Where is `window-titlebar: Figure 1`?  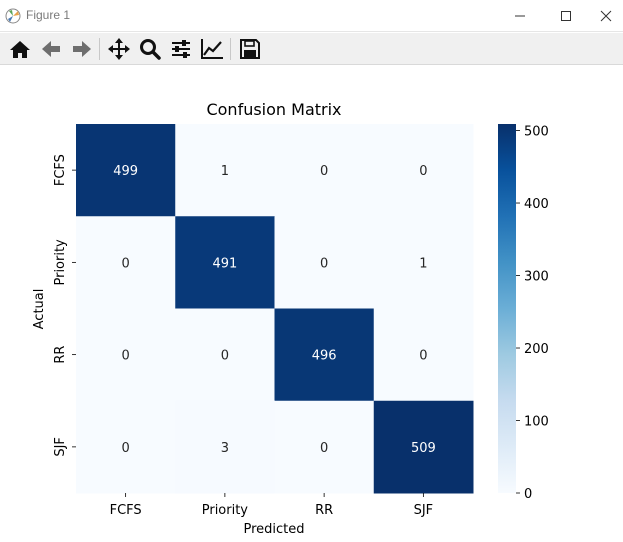 window-titlebar: Figure 1 is located at coordinates (311, 16).